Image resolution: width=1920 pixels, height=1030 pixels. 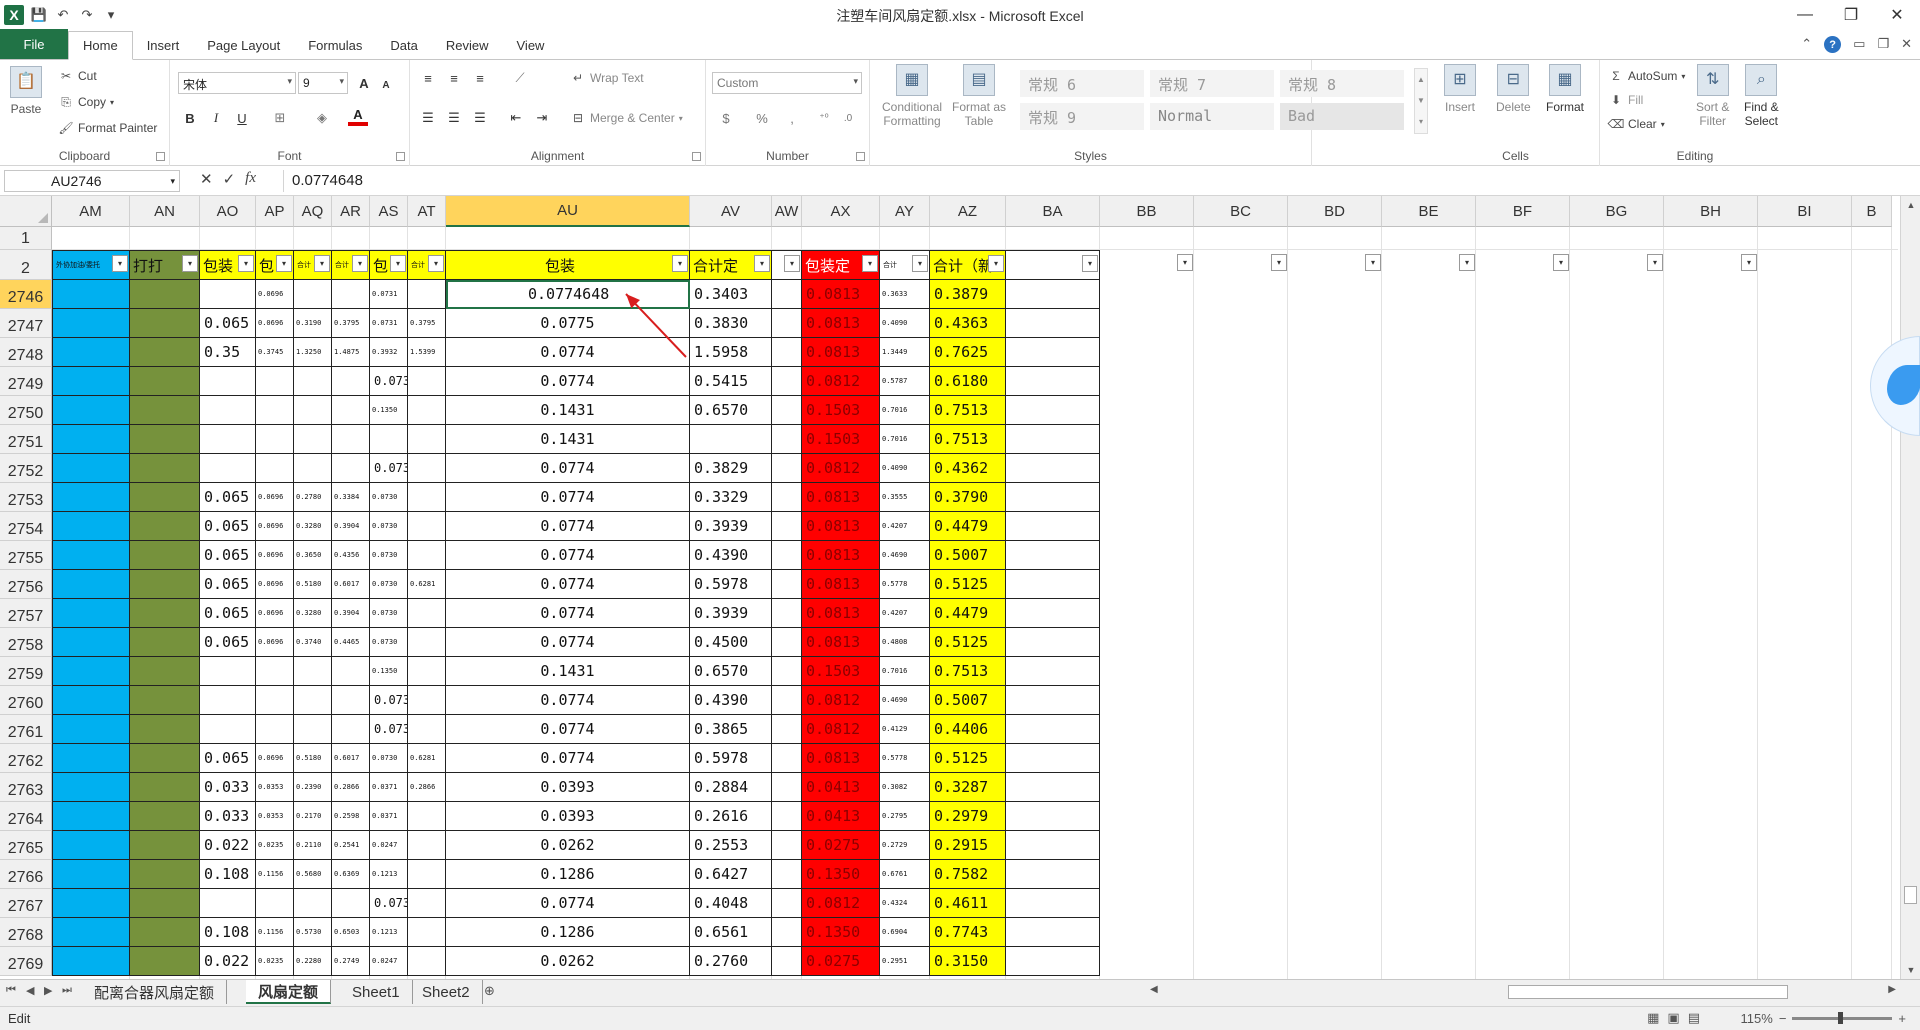 What do you see at coordinates (905, 787) in the screenshot?
I see `cell-ay: 0.3082` at bounding box center [905, 787].